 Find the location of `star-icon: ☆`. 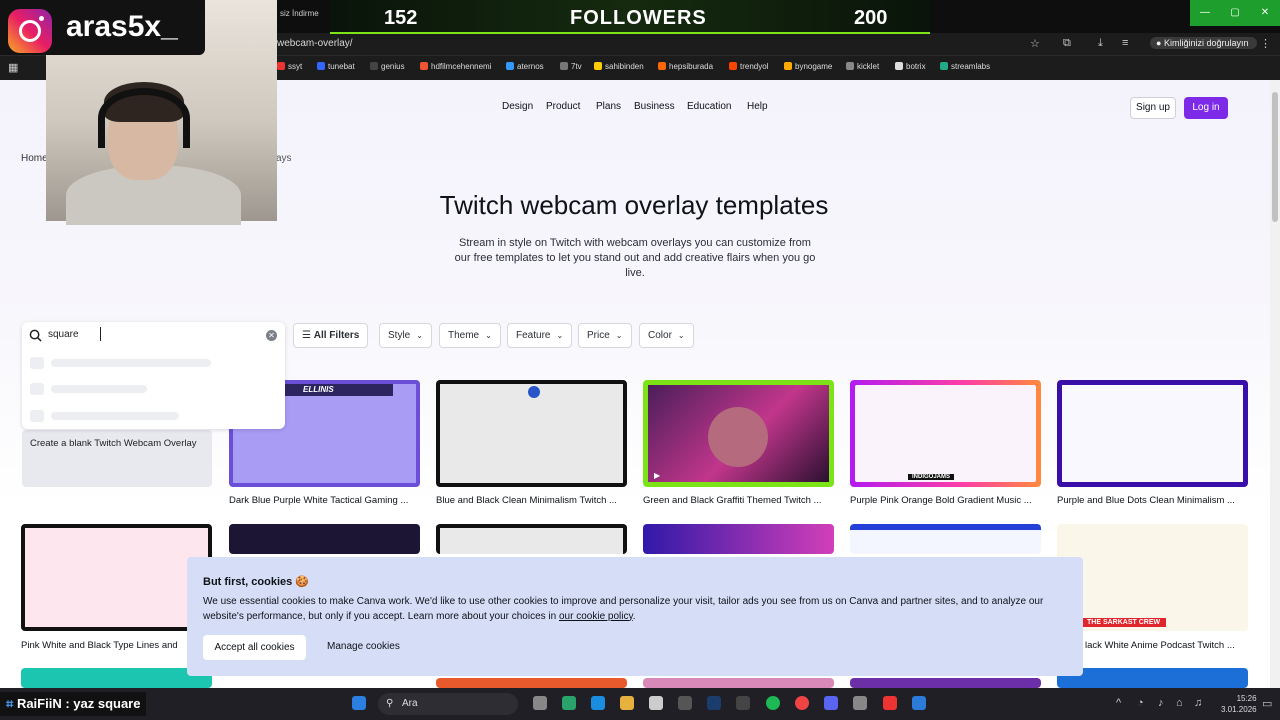

star-icon: ☆ is located at coordinates (1035, 43).